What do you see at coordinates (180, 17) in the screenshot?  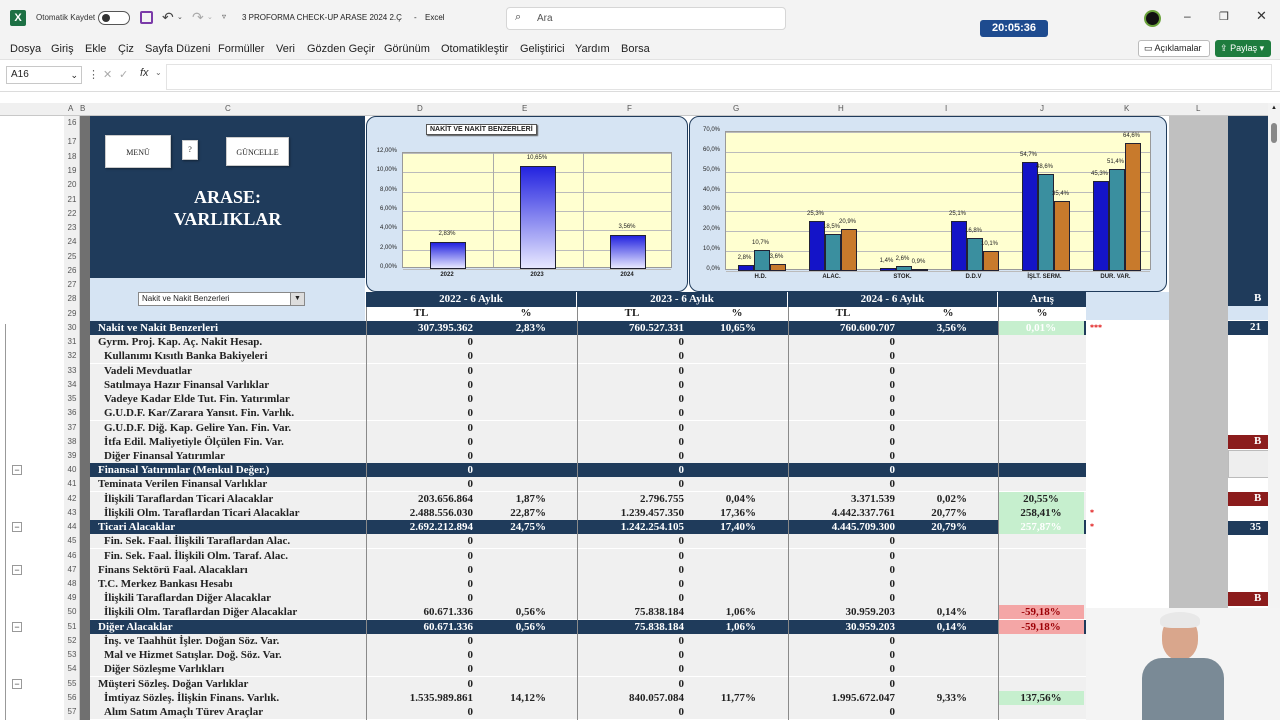 I see `undo-dropdown-icon: ⌄` at bounding box center [180, 17].